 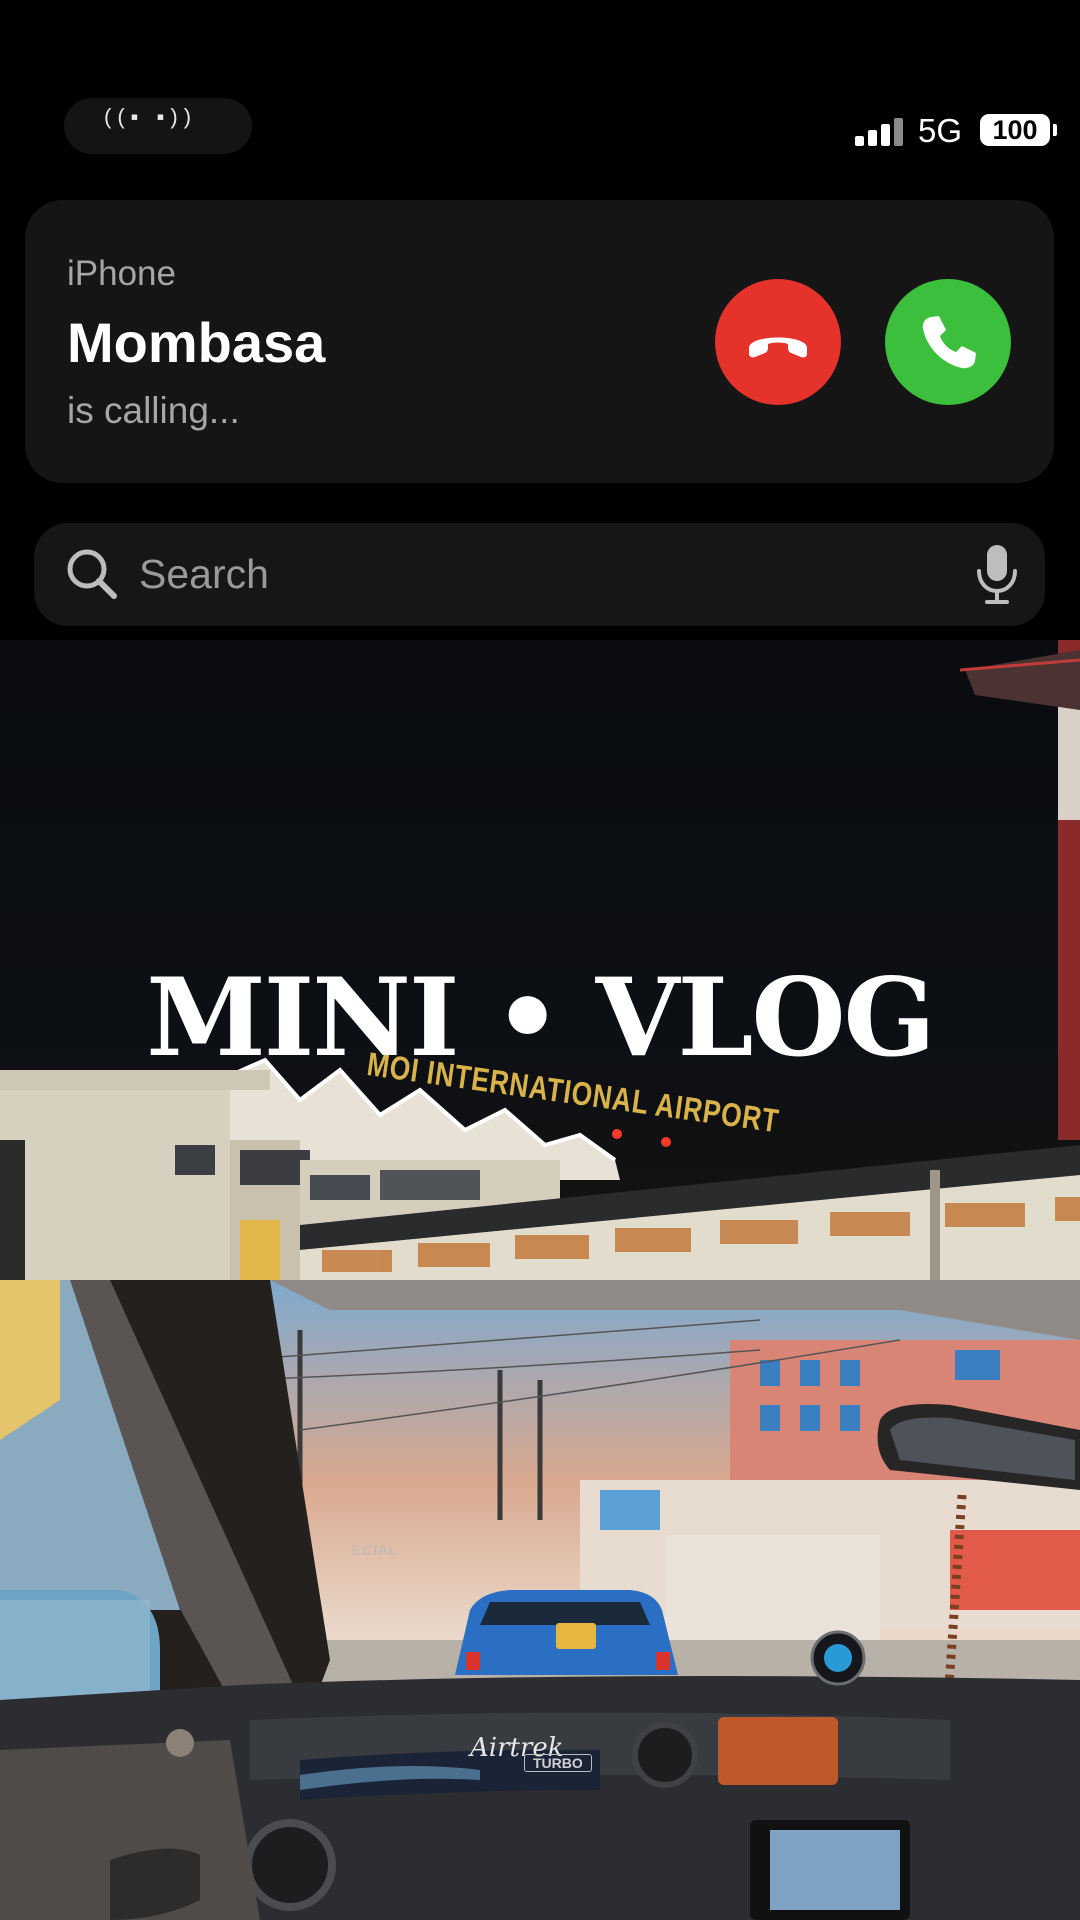 What do you see at coordinates (92, 574) in the screenshot?
I see `search-icon` at bounding box center [92, 574].